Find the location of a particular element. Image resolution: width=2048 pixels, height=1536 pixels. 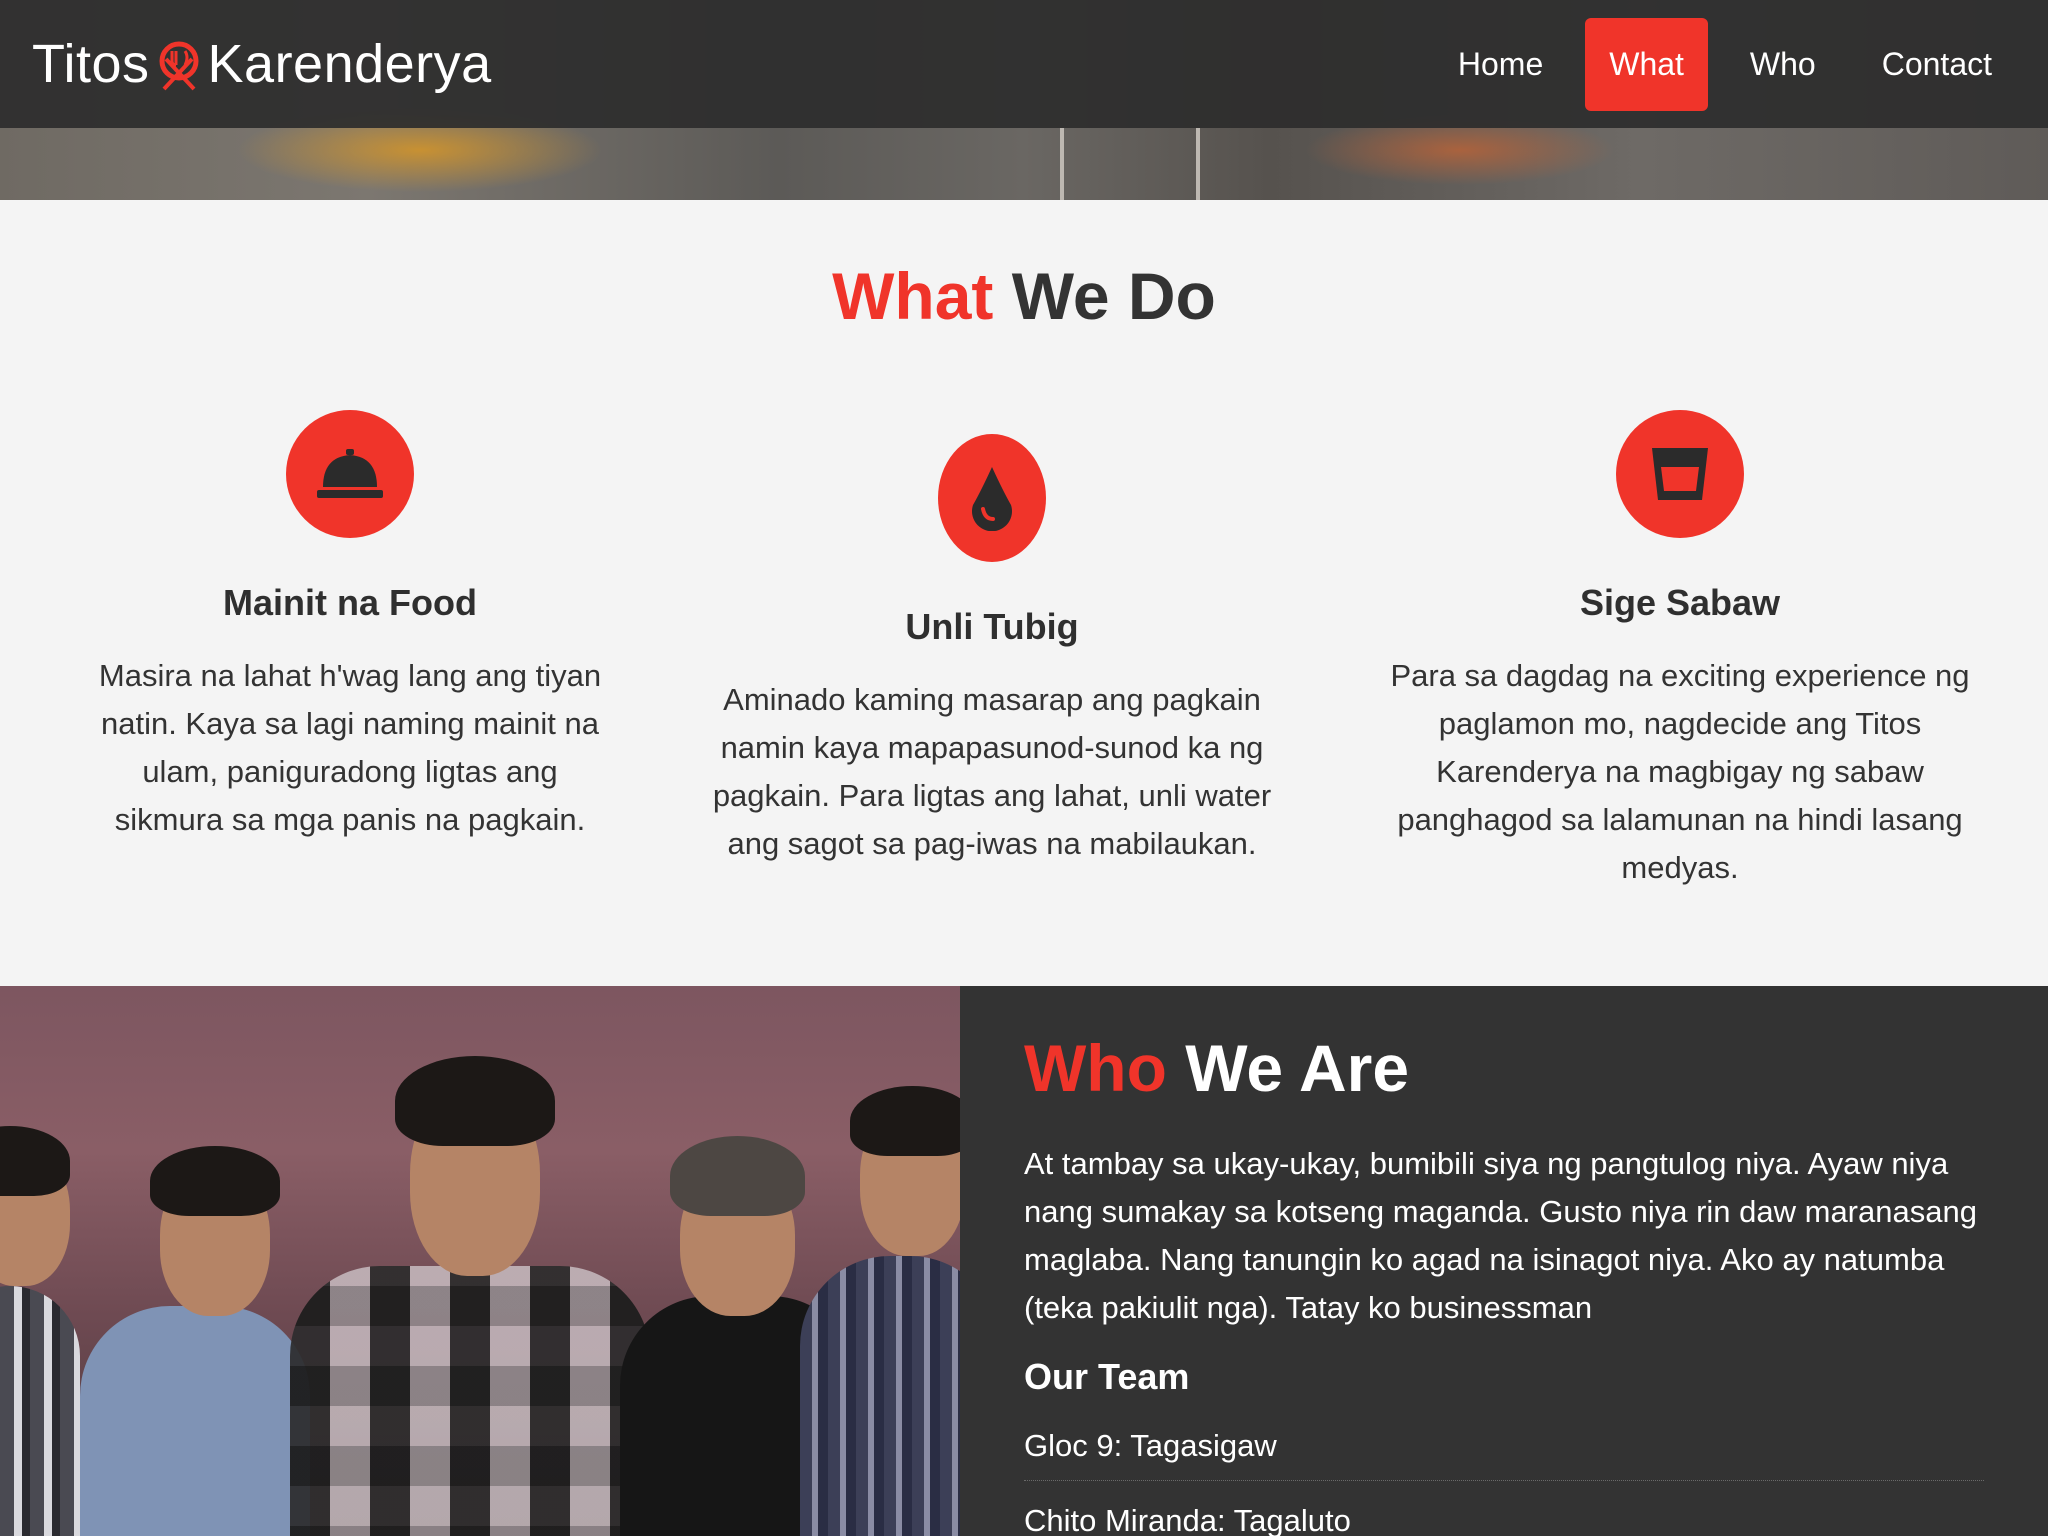

feature-title: Sige Sabaw is located at coordinates (1680, 602).